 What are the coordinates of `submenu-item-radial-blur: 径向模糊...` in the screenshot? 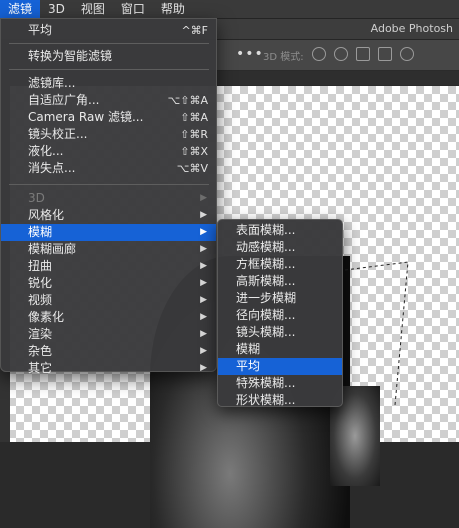 It's located at (280, 315).